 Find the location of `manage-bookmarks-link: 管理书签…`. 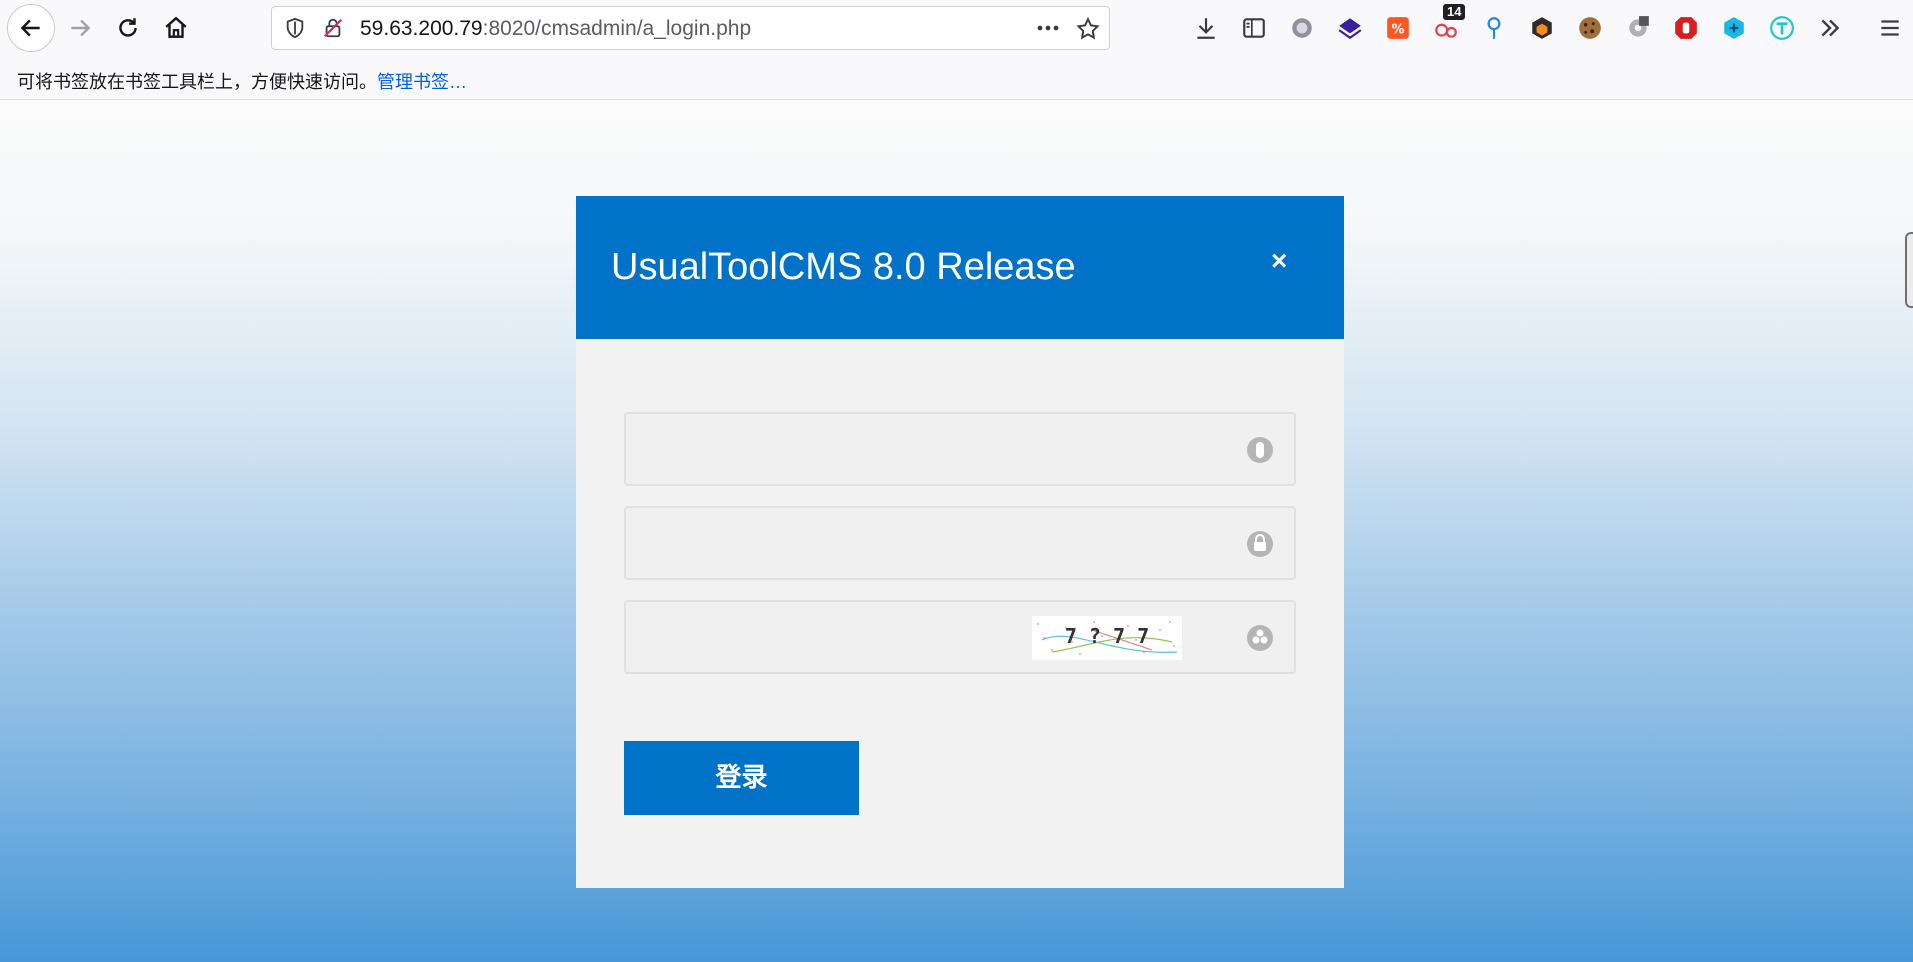

manage-bookmarks-link: 管理书签… is located at coordinates (422, 82).